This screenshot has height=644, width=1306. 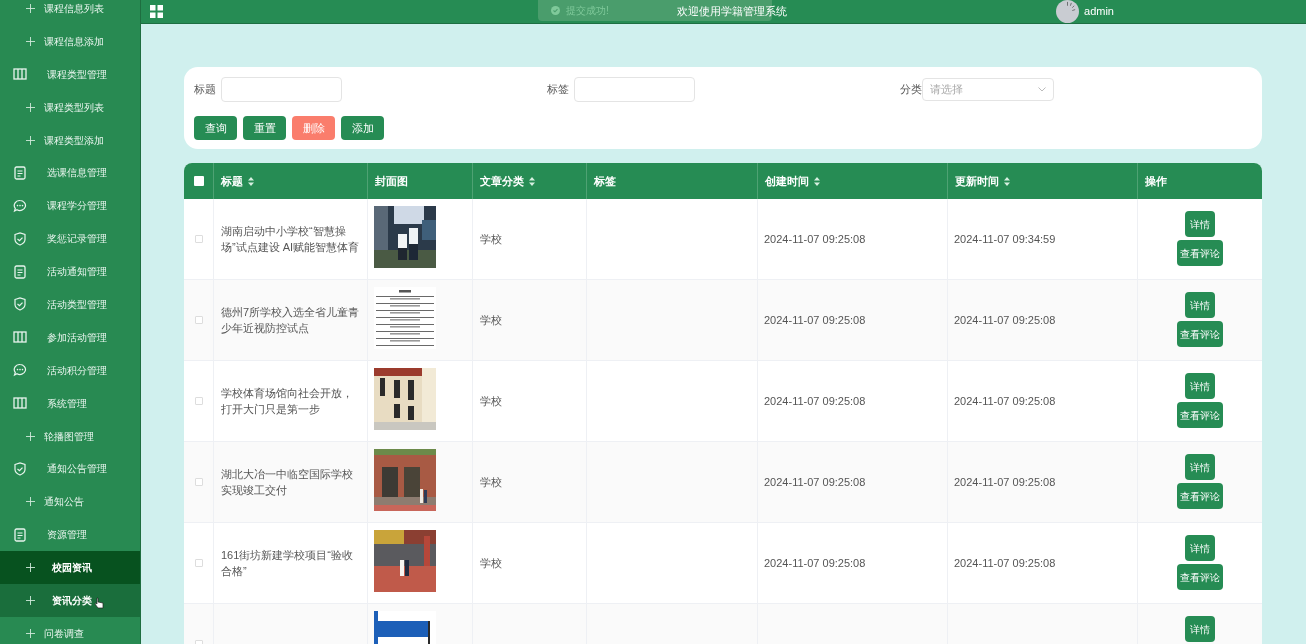 What do you see at coordinates (70, 469) in the screenshot?
I see `sidebar-item: 通知公告管理` at bounding box center [70, 469].